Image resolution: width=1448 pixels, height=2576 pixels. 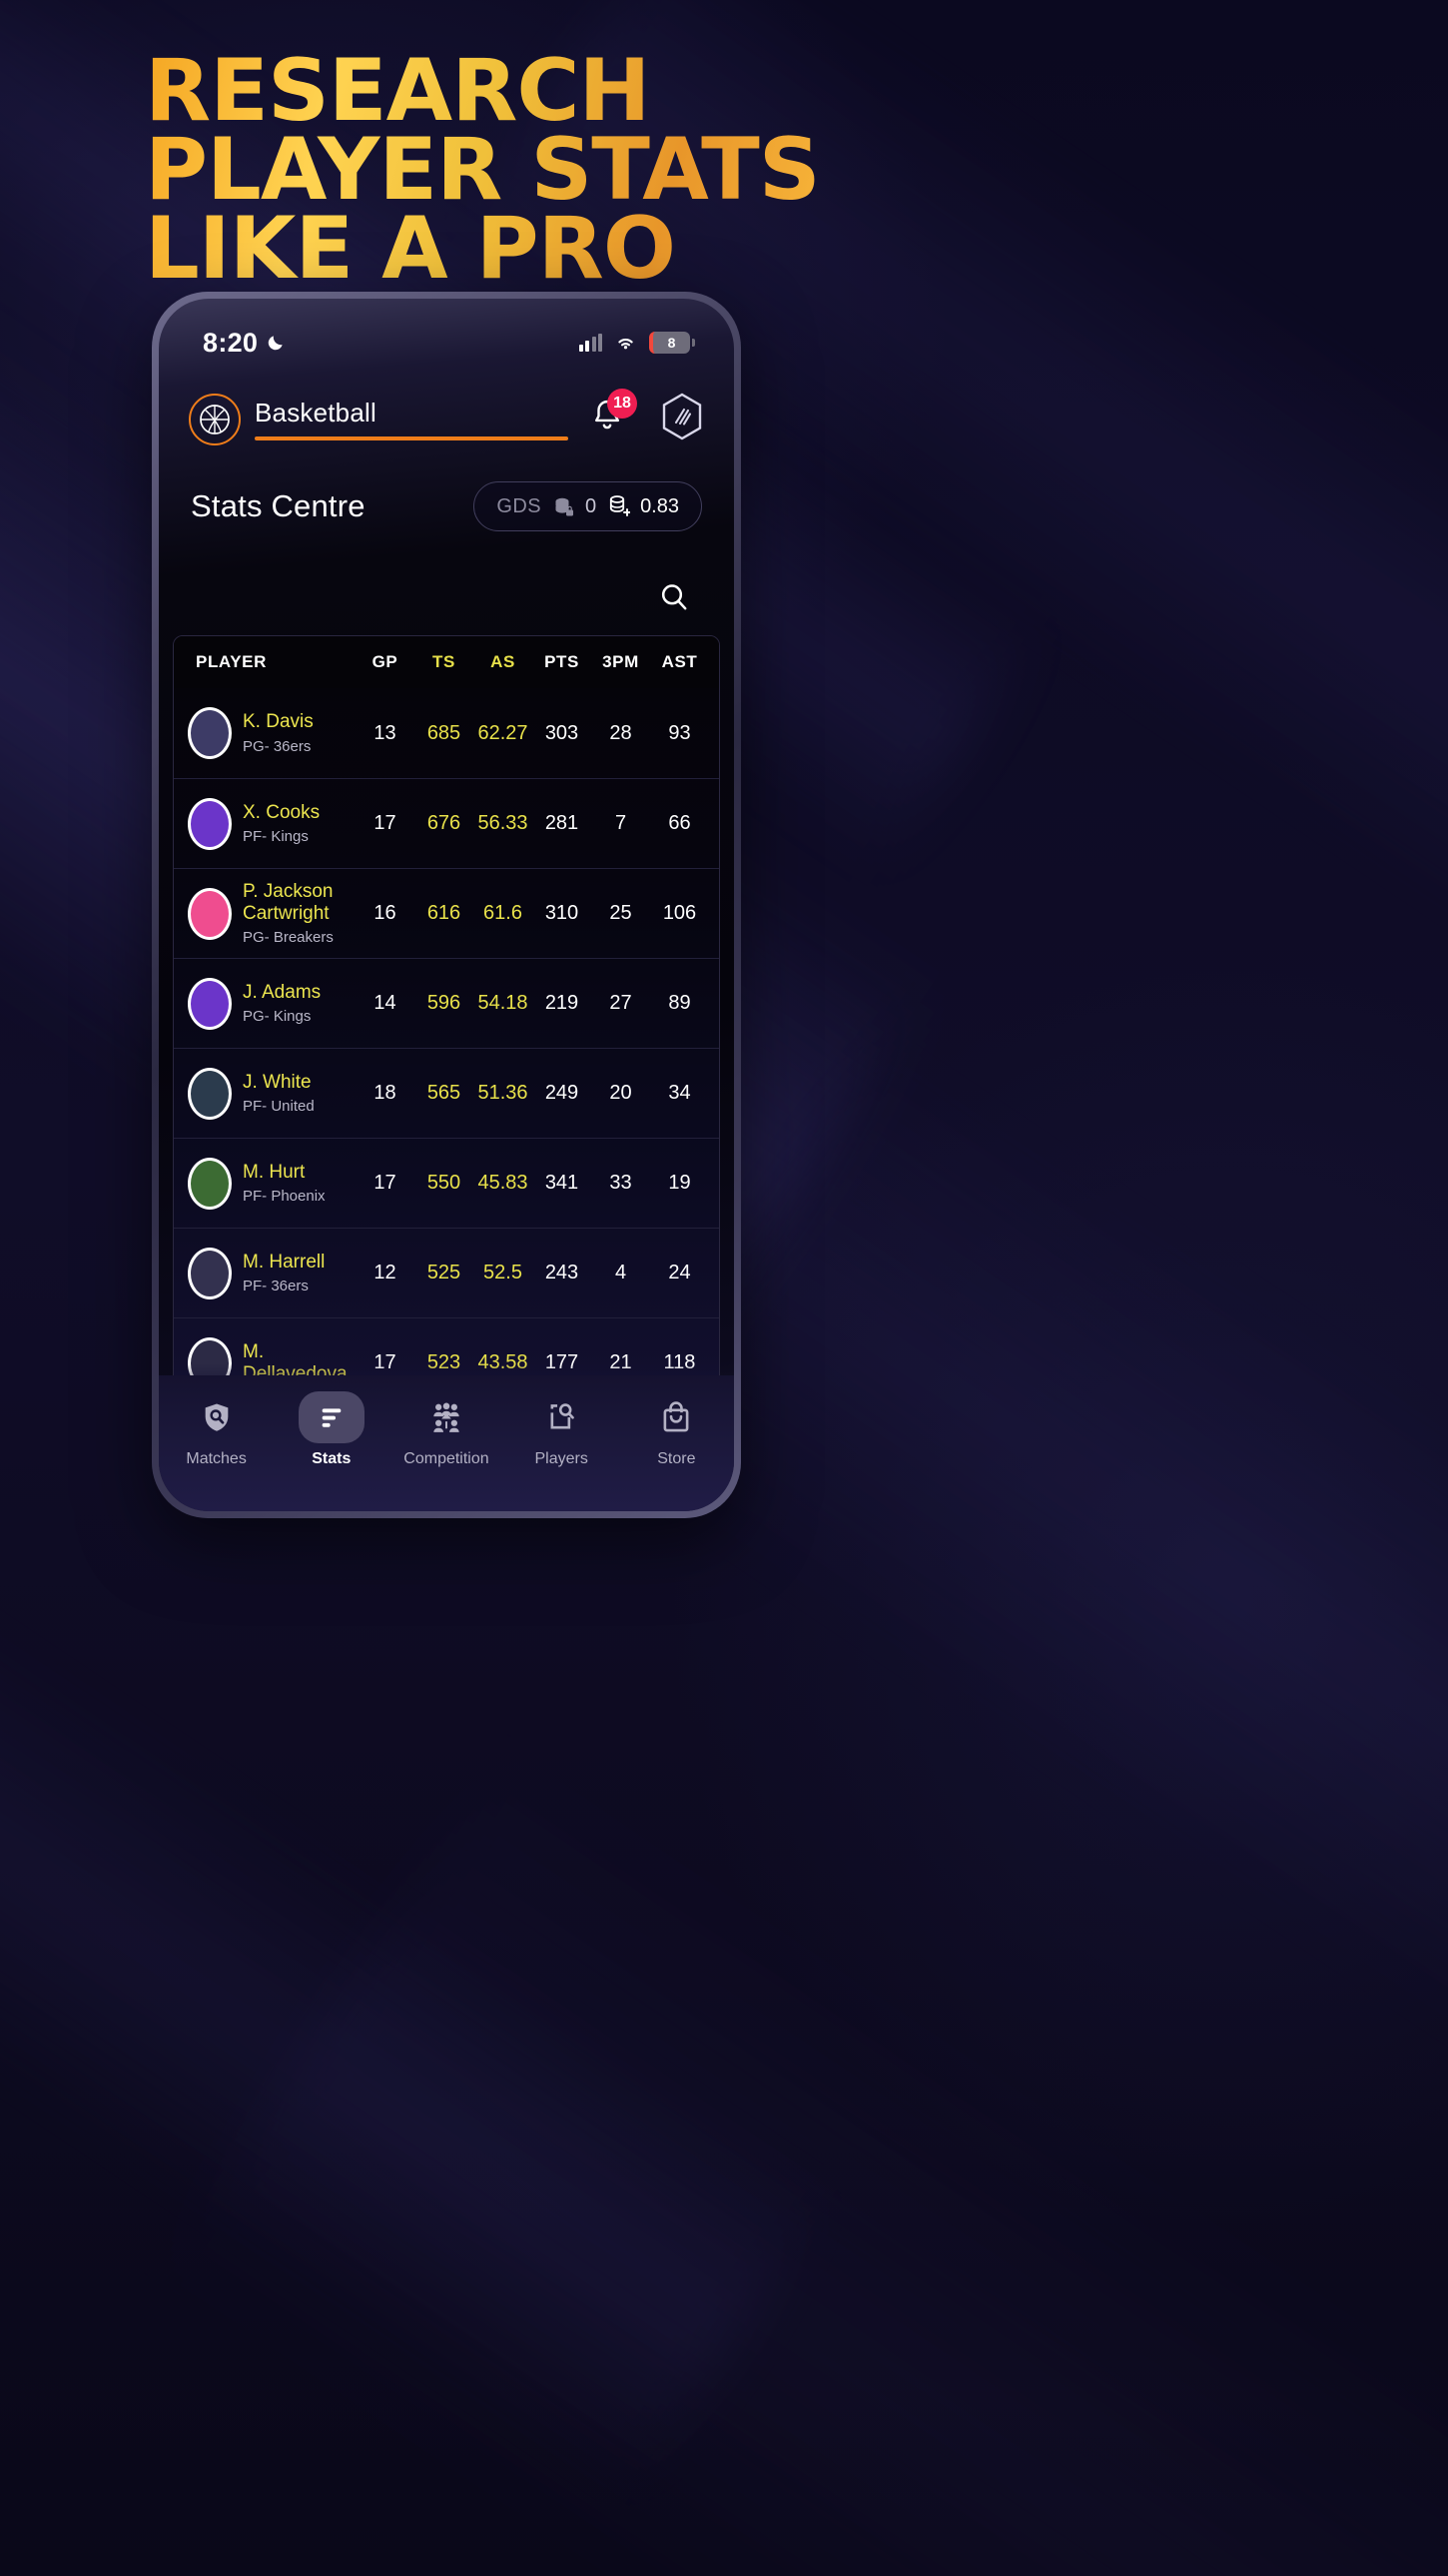 I want to click on notification-count-badge: 18, so click(x=622, y=404).